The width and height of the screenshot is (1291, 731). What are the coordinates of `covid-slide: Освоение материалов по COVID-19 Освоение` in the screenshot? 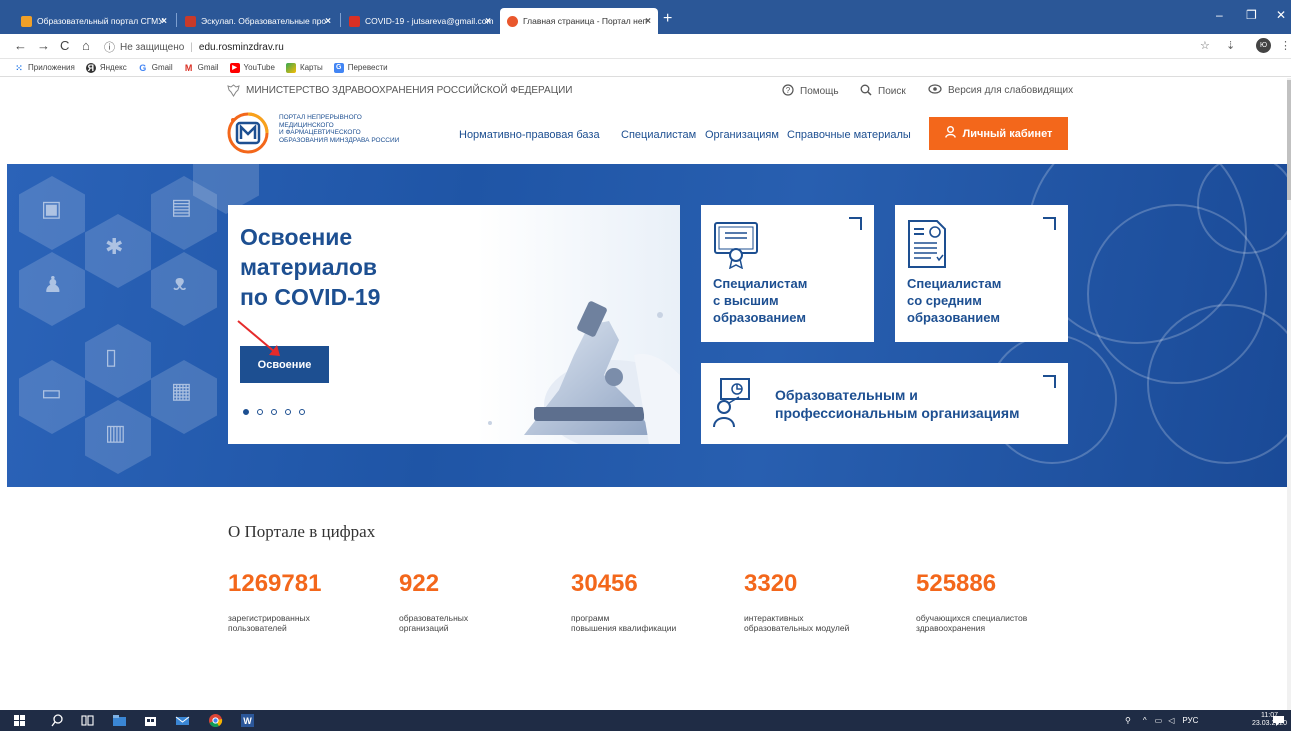 It's located at (454, 324).